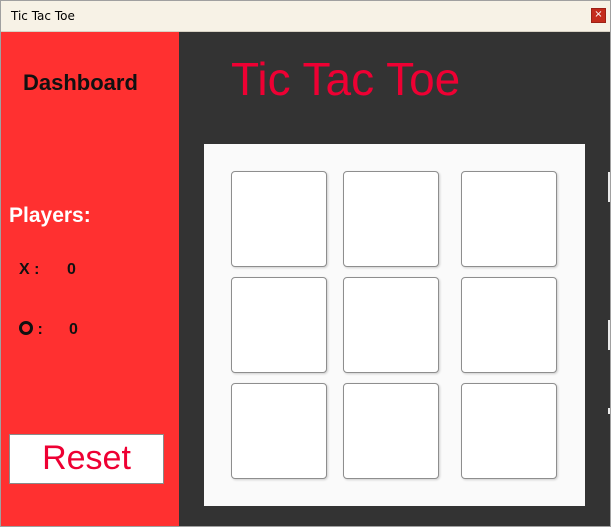 This screenshot has width=611, height=527. I want to click on player-o-score: 0, so click(73, 329).